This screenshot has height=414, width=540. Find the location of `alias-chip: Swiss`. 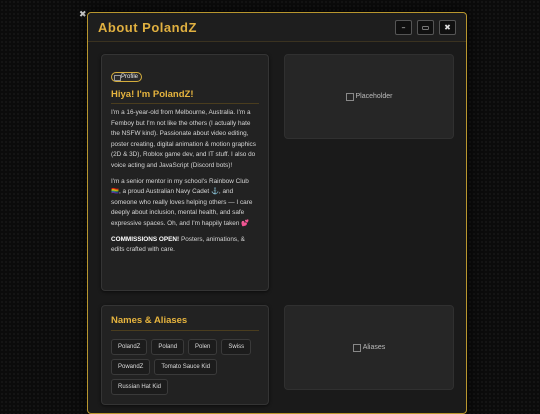

alias-chip: Swiss is located at coordinates (236, 347).